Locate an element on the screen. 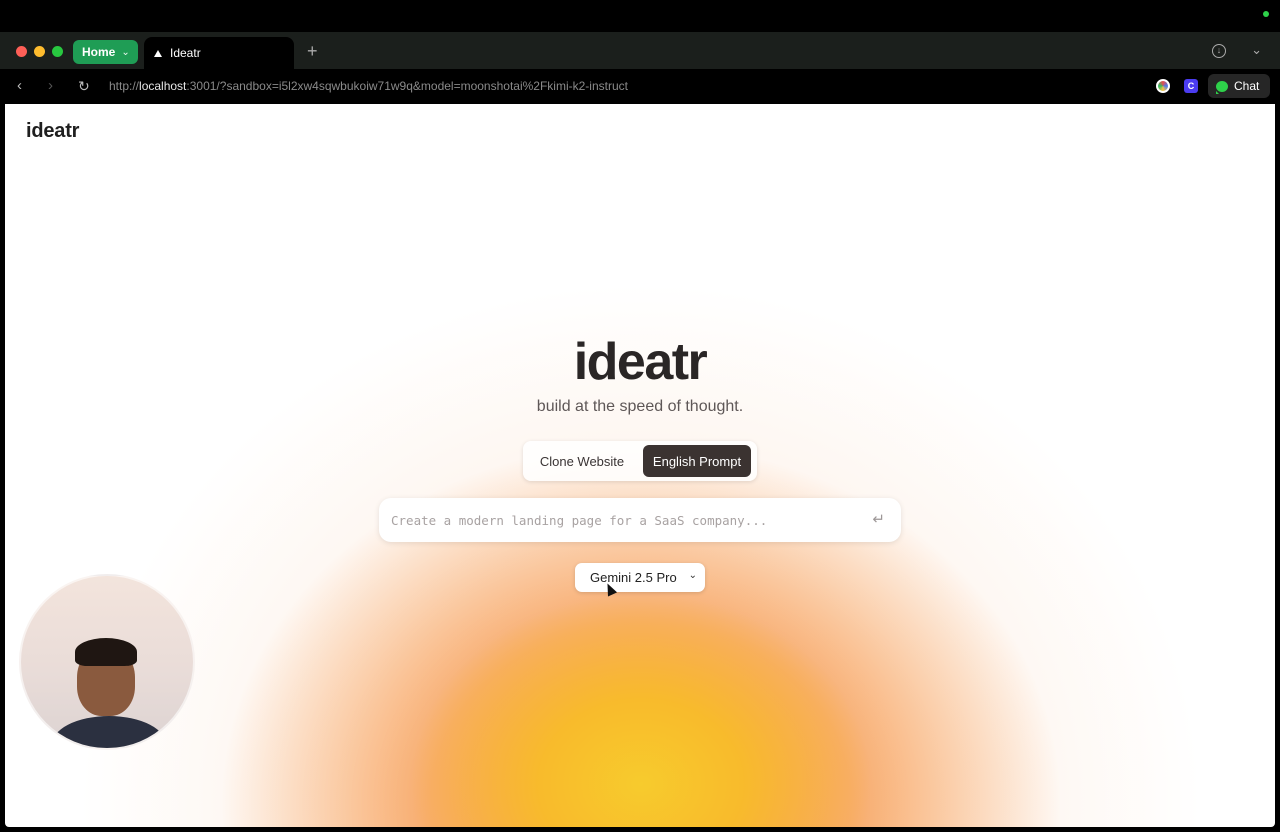 The image size is (1280, 832). maximize-window-button is located at coordinates (57, 51).